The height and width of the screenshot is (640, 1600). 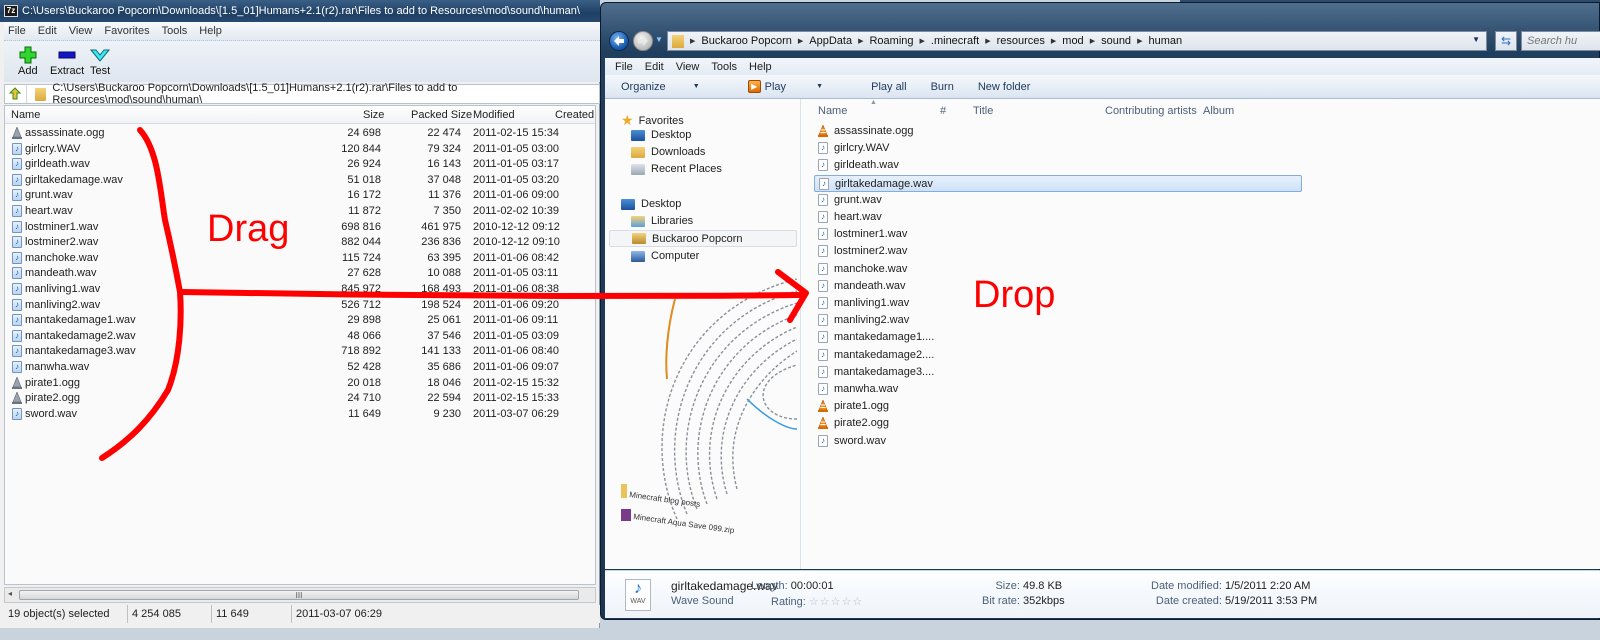 I want to click on zip-file-row: ♪ manwha.wav 52 428 35 686 2011-01-06 09:07, so click(x=300, y=368).